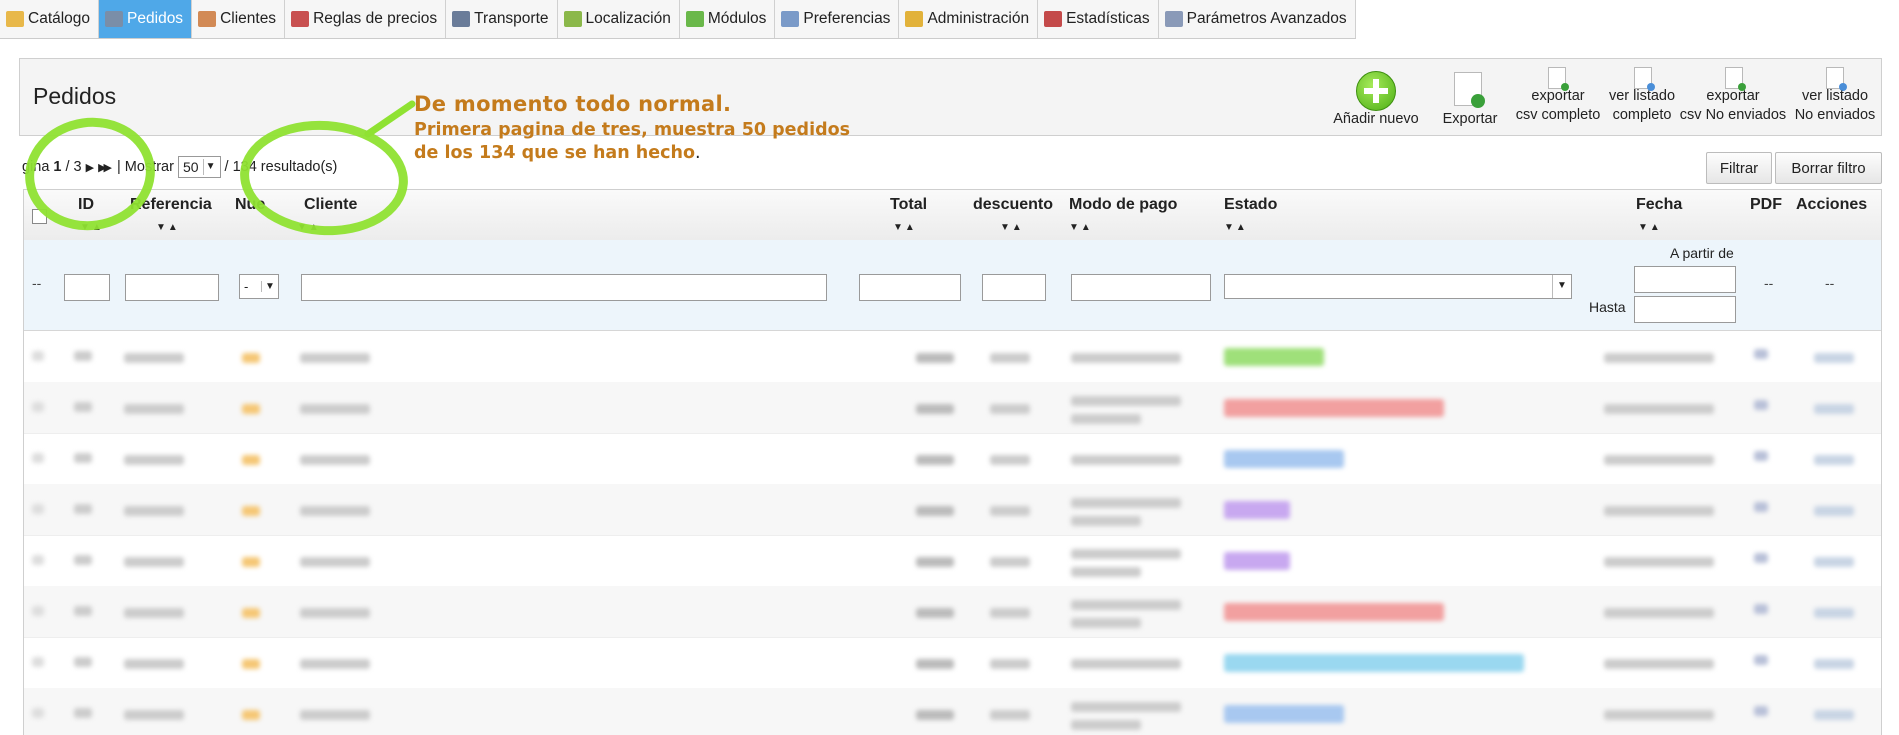 The height and width of the screenshot is (735, 1899). I want to click on view-full-list-button: ver listado completo, so click(1642, 106).